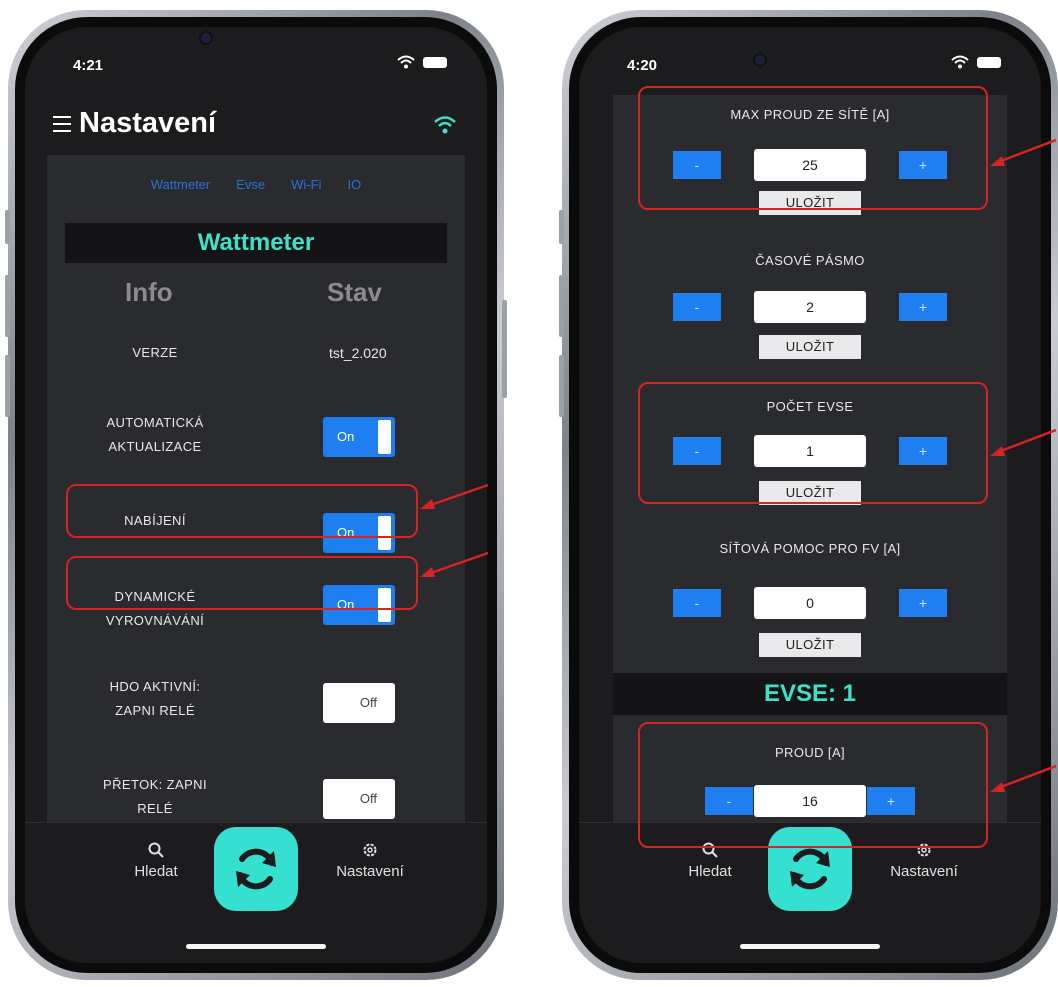 Image resolution: width=1058 pixels, height=987 pixels. Describe the element at coordinates (813, 785) in the screenshot. I see `highlight-current` at that location.